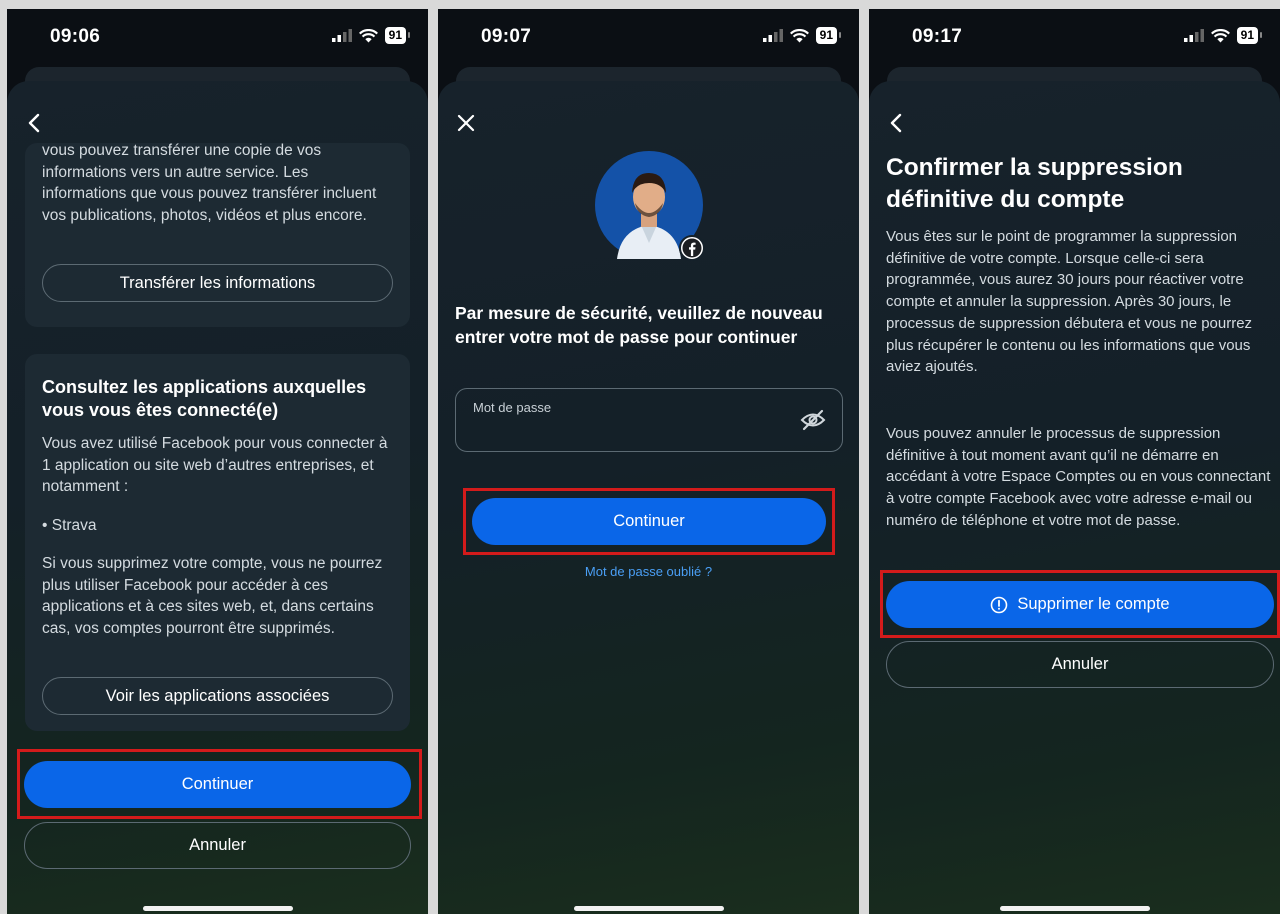  I want to click on status-bar: 09:07 91, so click(648, 36).